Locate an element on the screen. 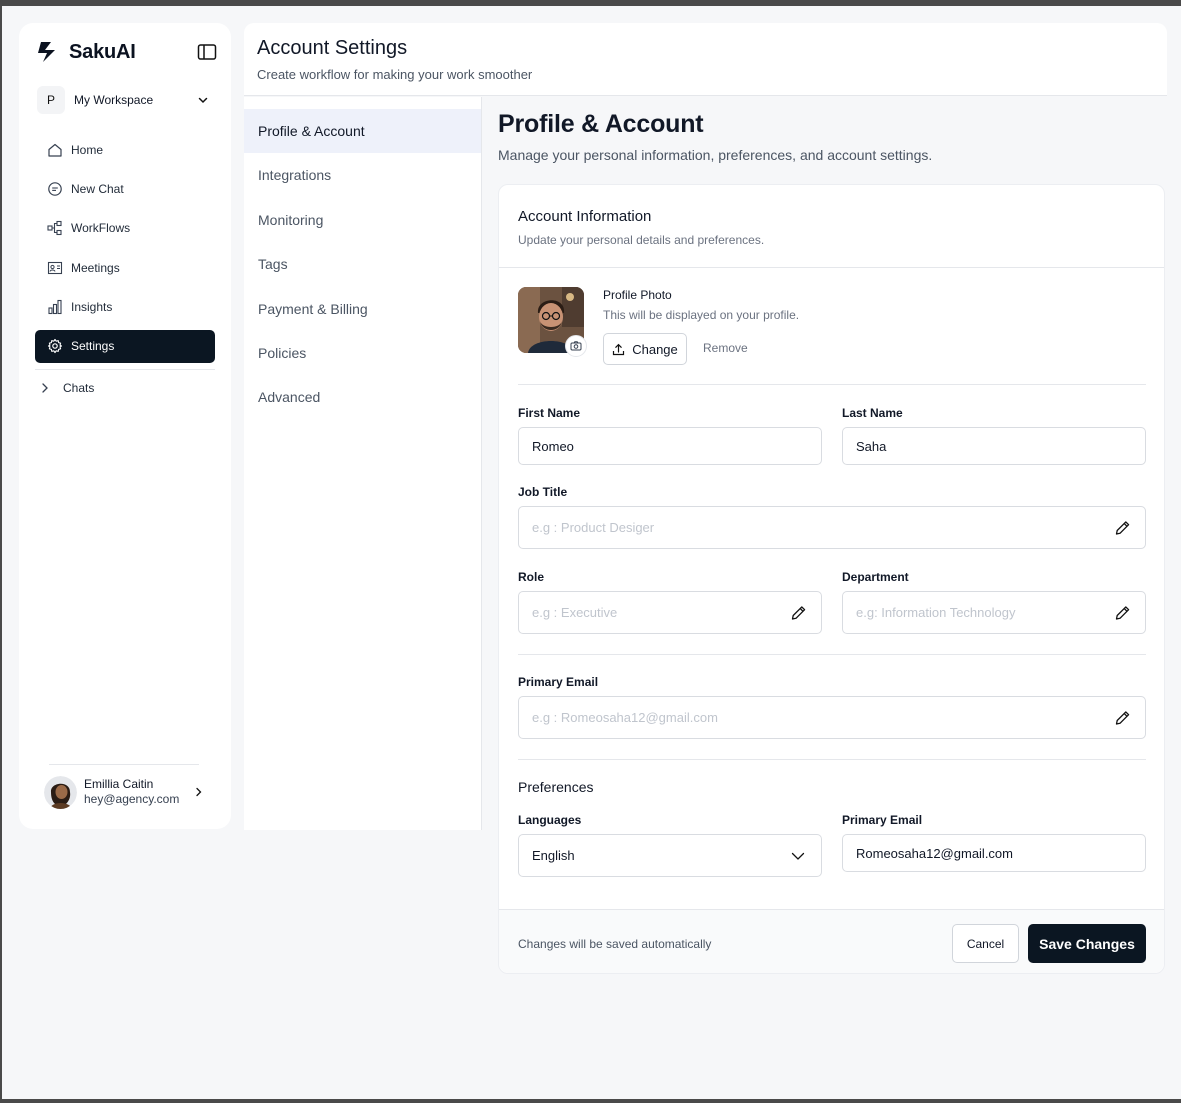  page-title: Account Settings is located at coordinates (332, 48).